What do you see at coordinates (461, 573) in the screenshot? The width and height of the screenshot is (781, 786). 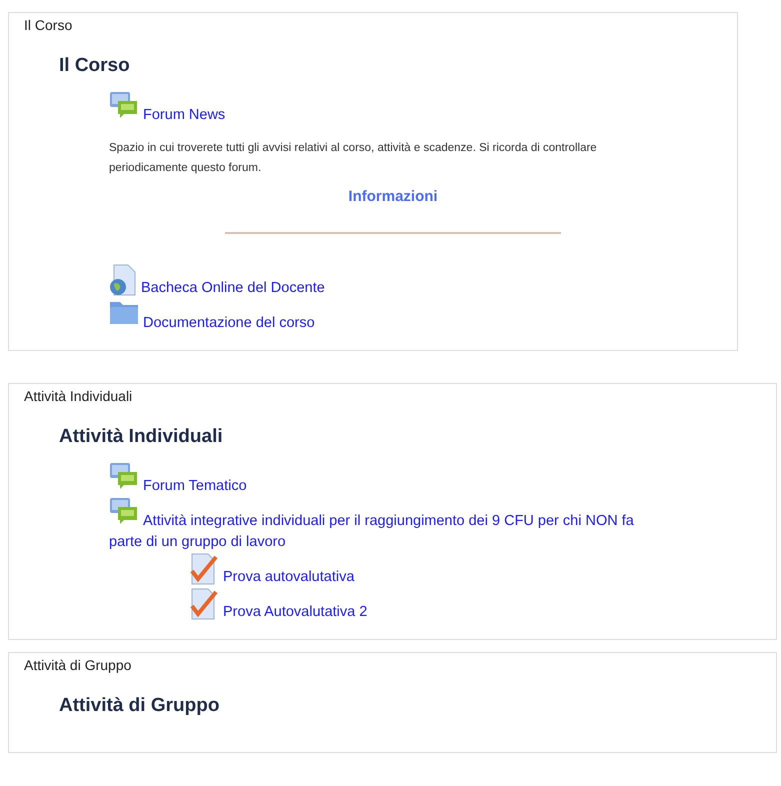 I see `activity-link: Prova autovalutativa` at bounding box center [461, 573].